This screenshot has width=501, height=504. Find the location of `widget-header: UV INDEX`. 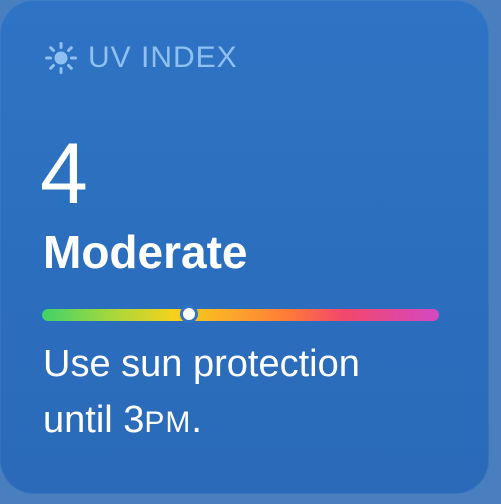

widget-header: UV INDEX is located at coordinates (141, 58).